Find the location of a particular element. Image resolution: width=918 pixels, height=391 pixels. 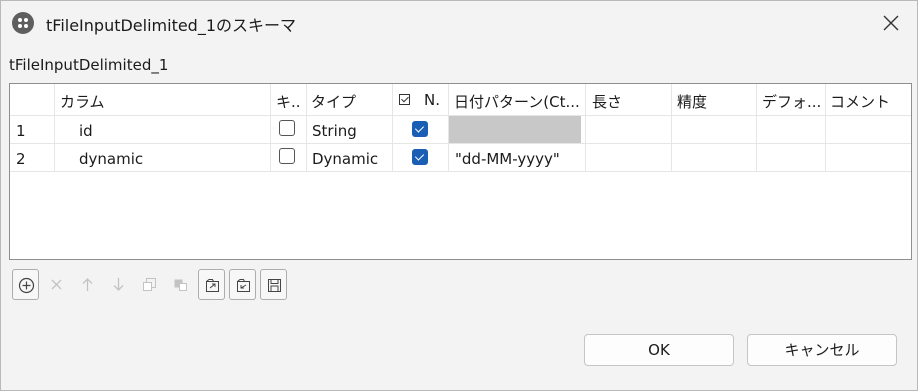

header-nullable: N. is located at coordinates (435, 100).